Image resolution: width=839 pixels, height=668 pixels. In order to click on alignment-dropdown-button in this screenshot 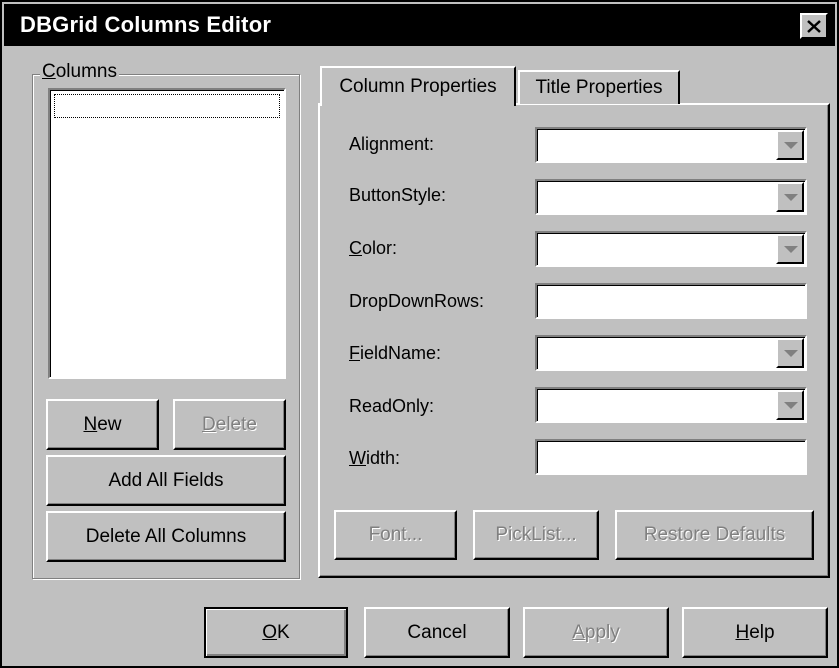, I will do `click(790, 145)`.